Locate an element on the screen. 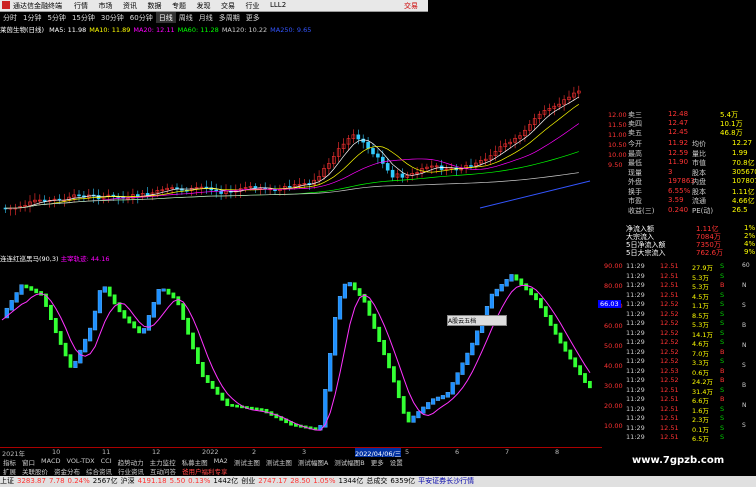 This screenshot has width=756, height=487. period-tab-7: 周线 is located at coordinates (186, 17).